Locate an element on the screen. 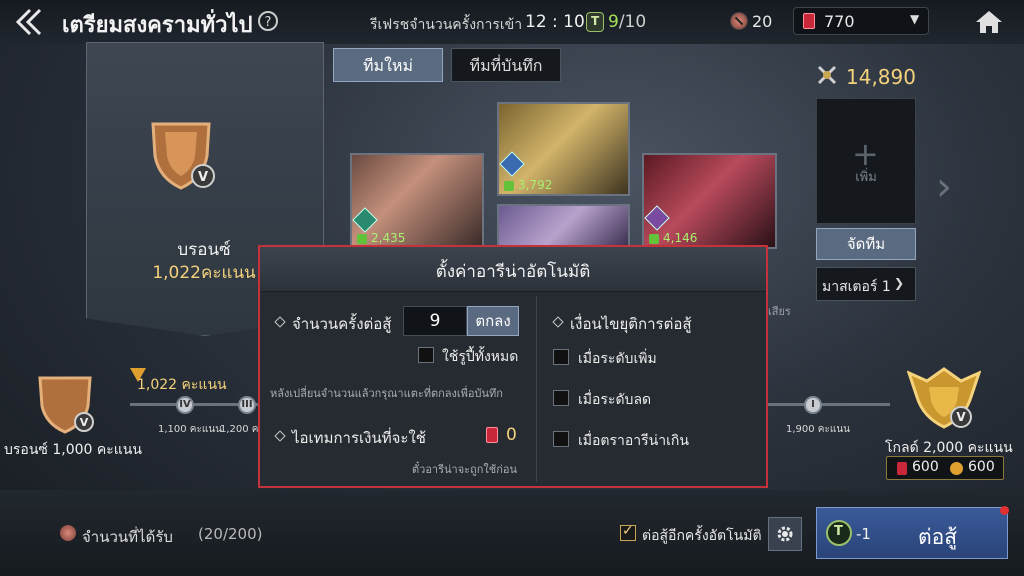  gem-count: 770 is located at coordinates (839, 21).